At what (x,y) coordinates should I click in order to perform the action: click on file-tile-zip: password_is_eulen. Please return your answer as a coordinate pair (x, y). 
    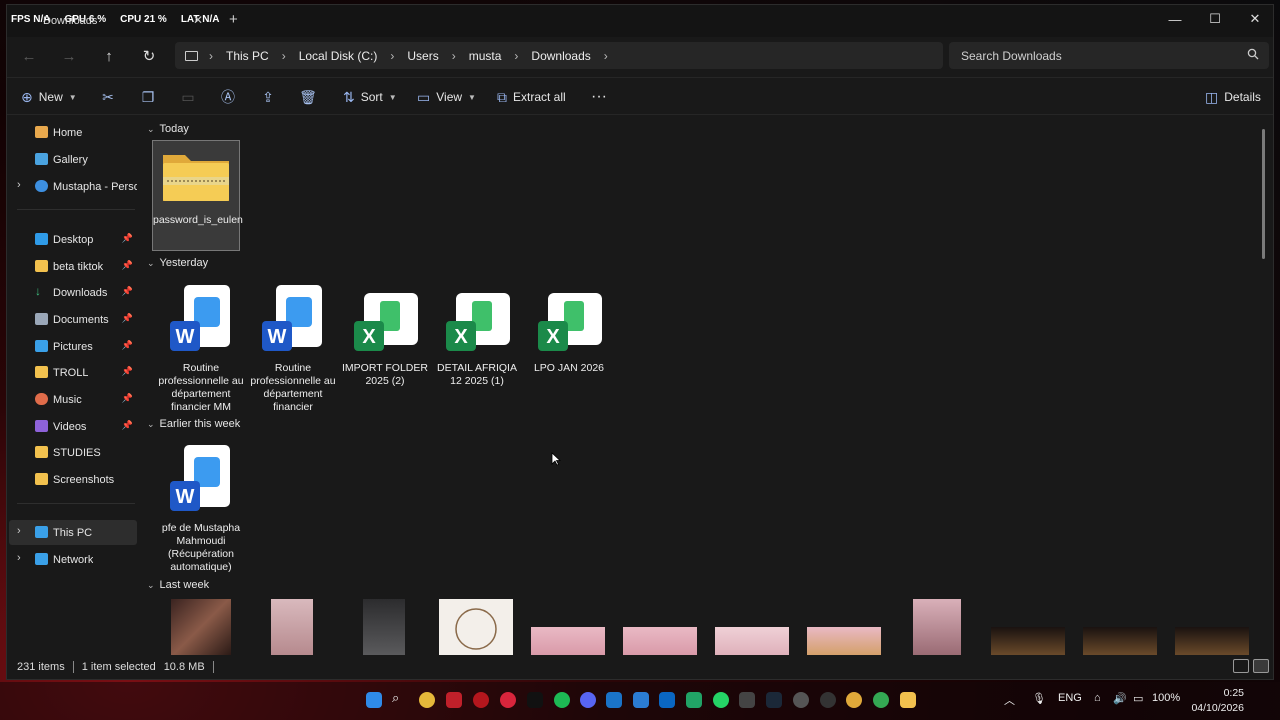
    Looking at the image, I should click on (197, 195).